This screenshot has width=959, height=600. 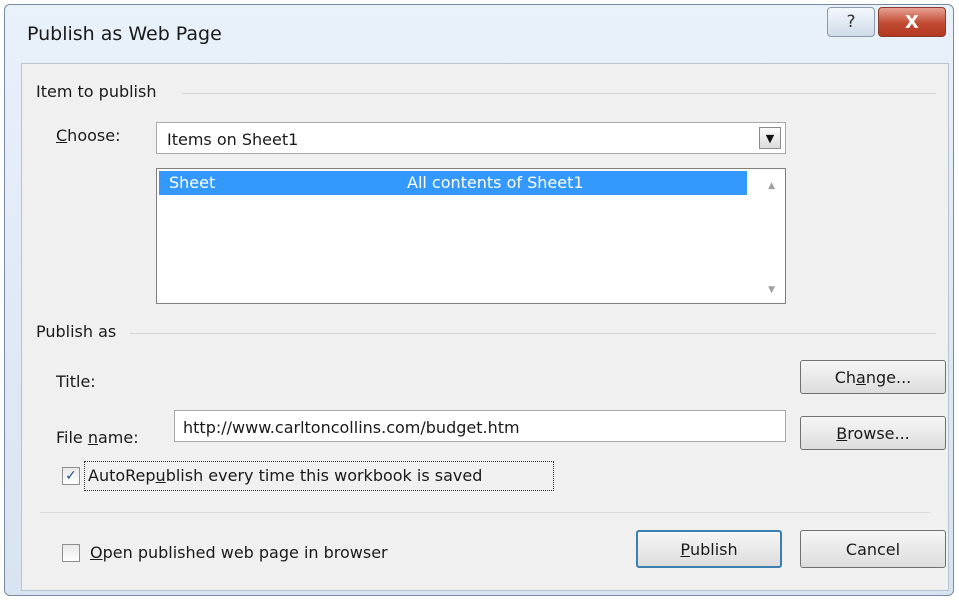 I want to click on autorepublish-checkbox: ✓, so click(x=71, y=476).